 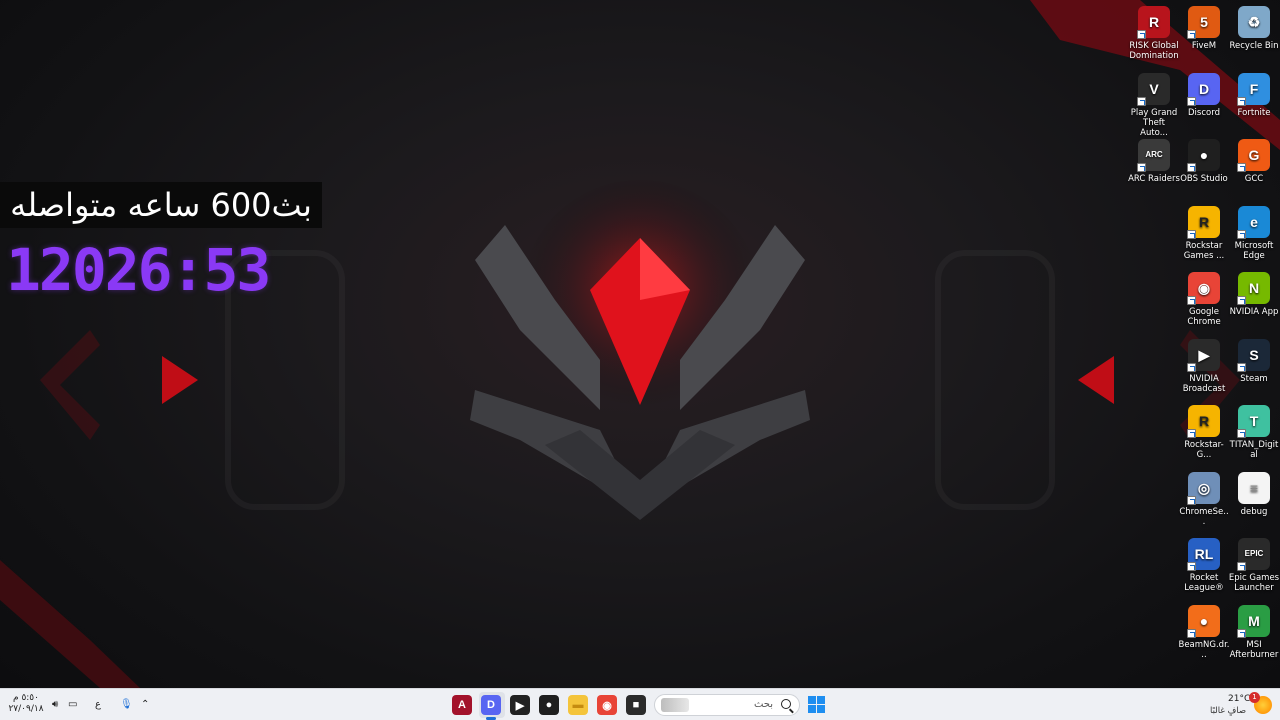 I want to click on desktop-icon-nvidia: N NVIDIA App, so click(x=1254, y=294).